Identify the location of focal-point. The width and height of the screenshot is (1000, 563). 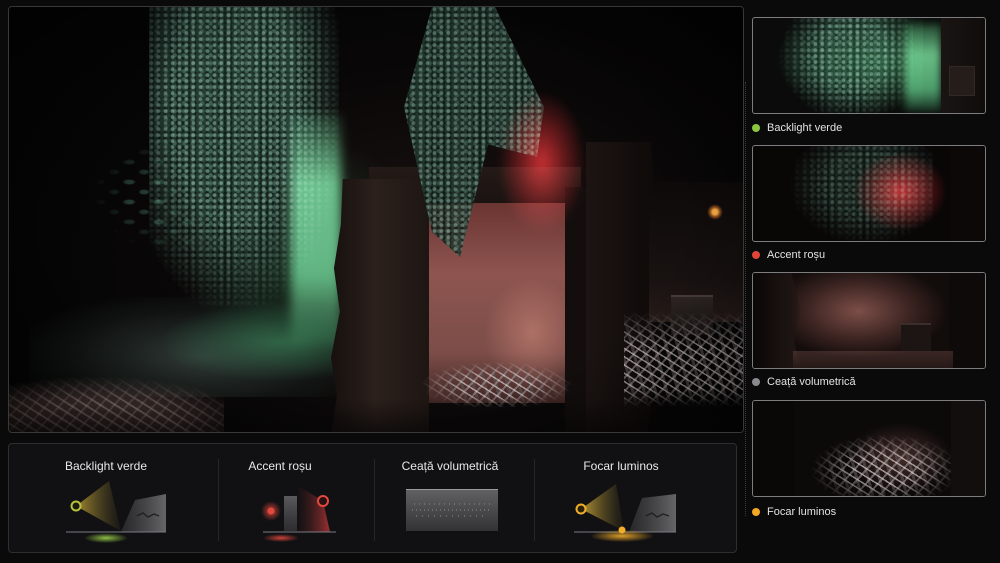
(622, 530).